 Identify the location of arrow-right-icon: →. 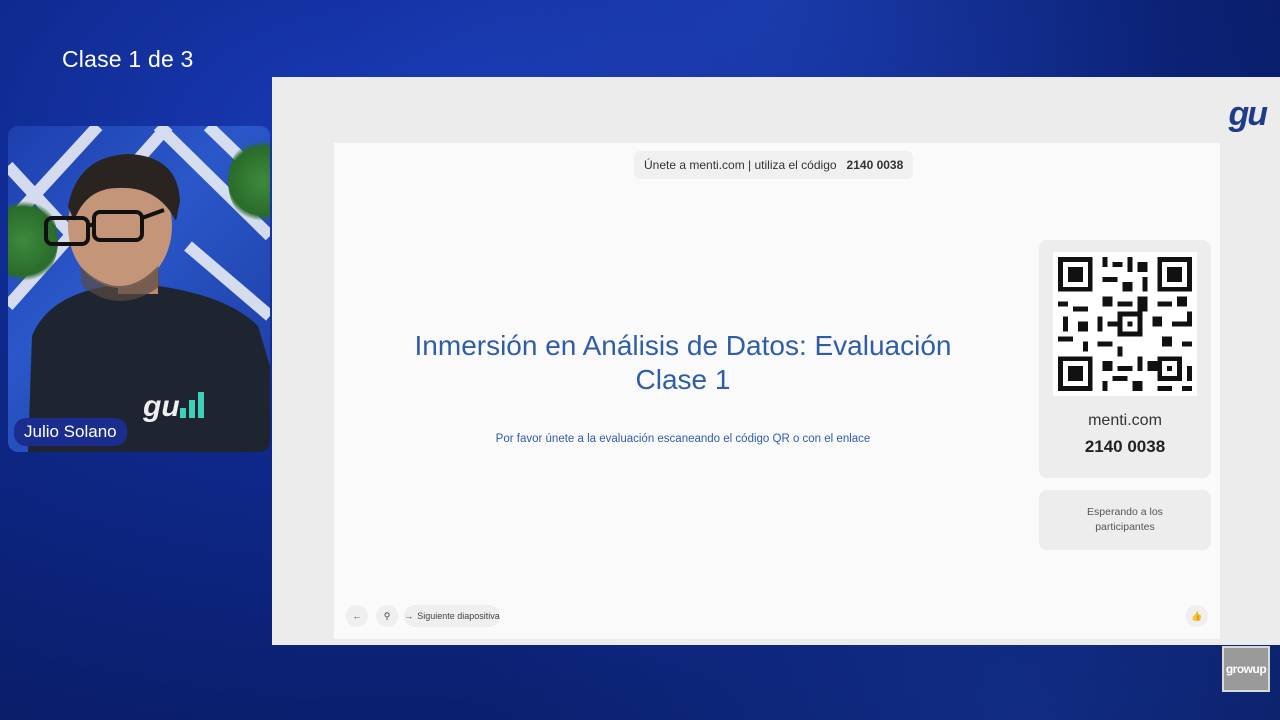
(409, 616).